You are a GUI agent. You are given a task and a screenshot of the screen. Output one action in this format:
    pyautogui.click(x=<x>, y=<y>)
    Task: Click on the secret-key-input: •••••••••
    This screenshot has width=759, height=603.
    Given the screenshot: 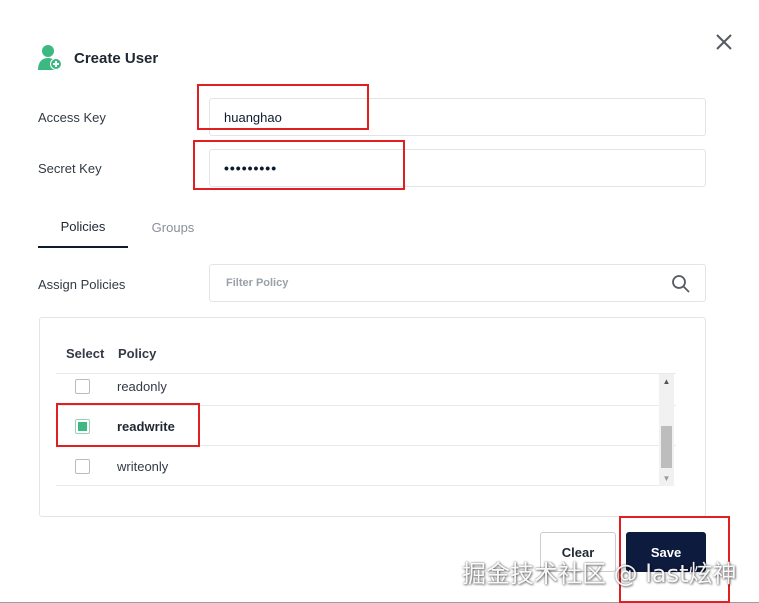 What is the action you would take?
    pyautogui.click(x=457, y=168)
    